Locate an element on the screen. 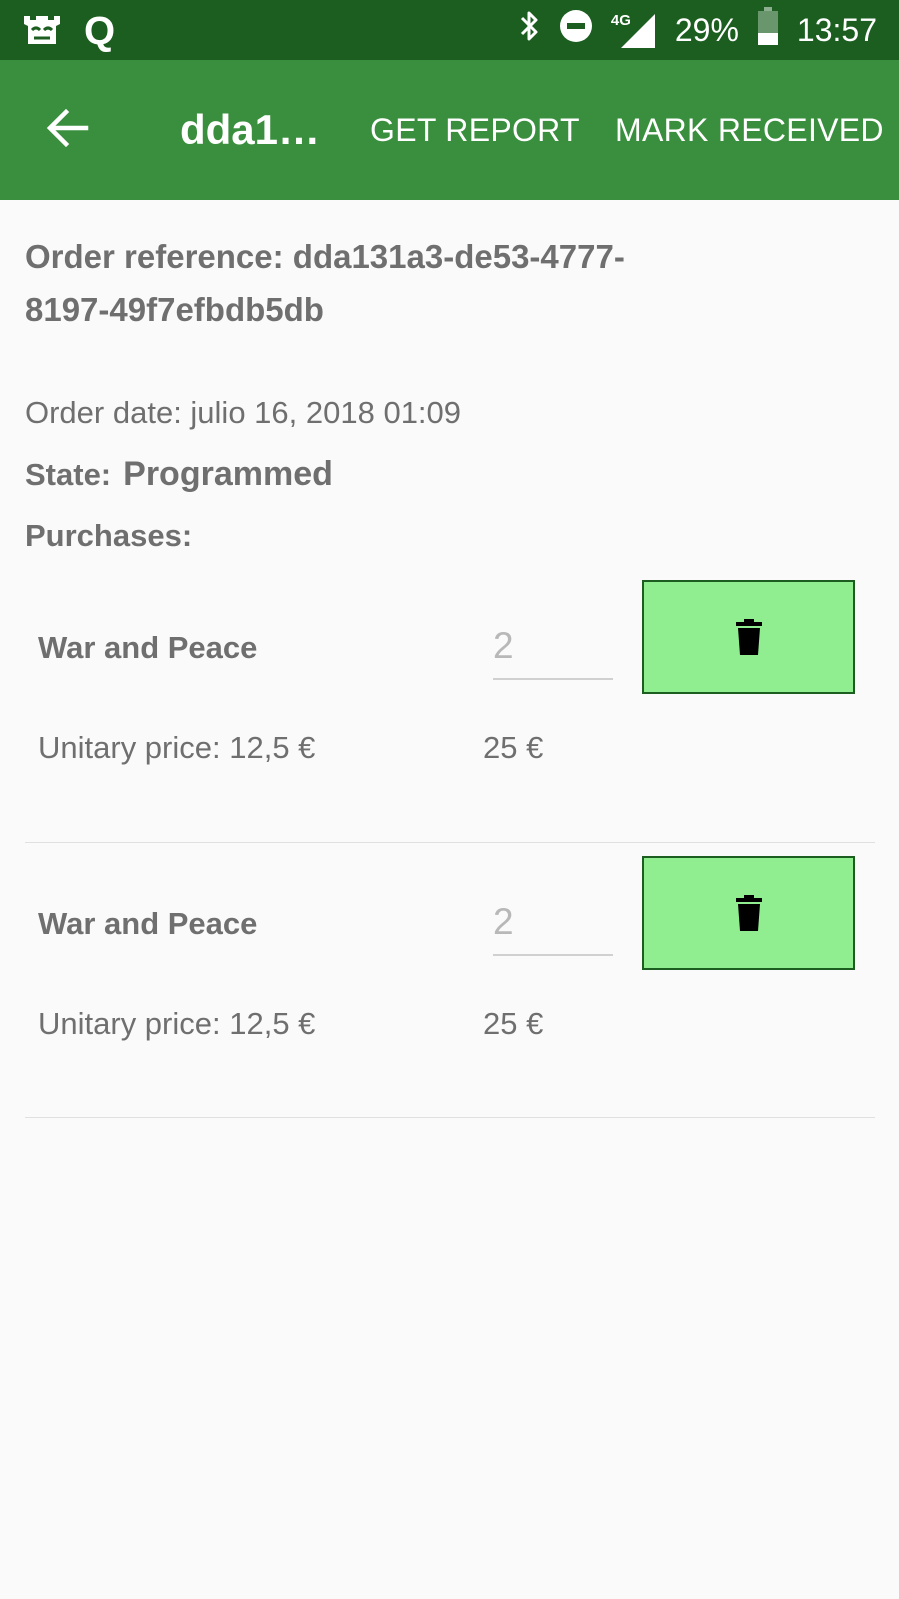 This screenshot has width=899, height=1599. status-bar-left: Q is located at coordinates (68, 30).